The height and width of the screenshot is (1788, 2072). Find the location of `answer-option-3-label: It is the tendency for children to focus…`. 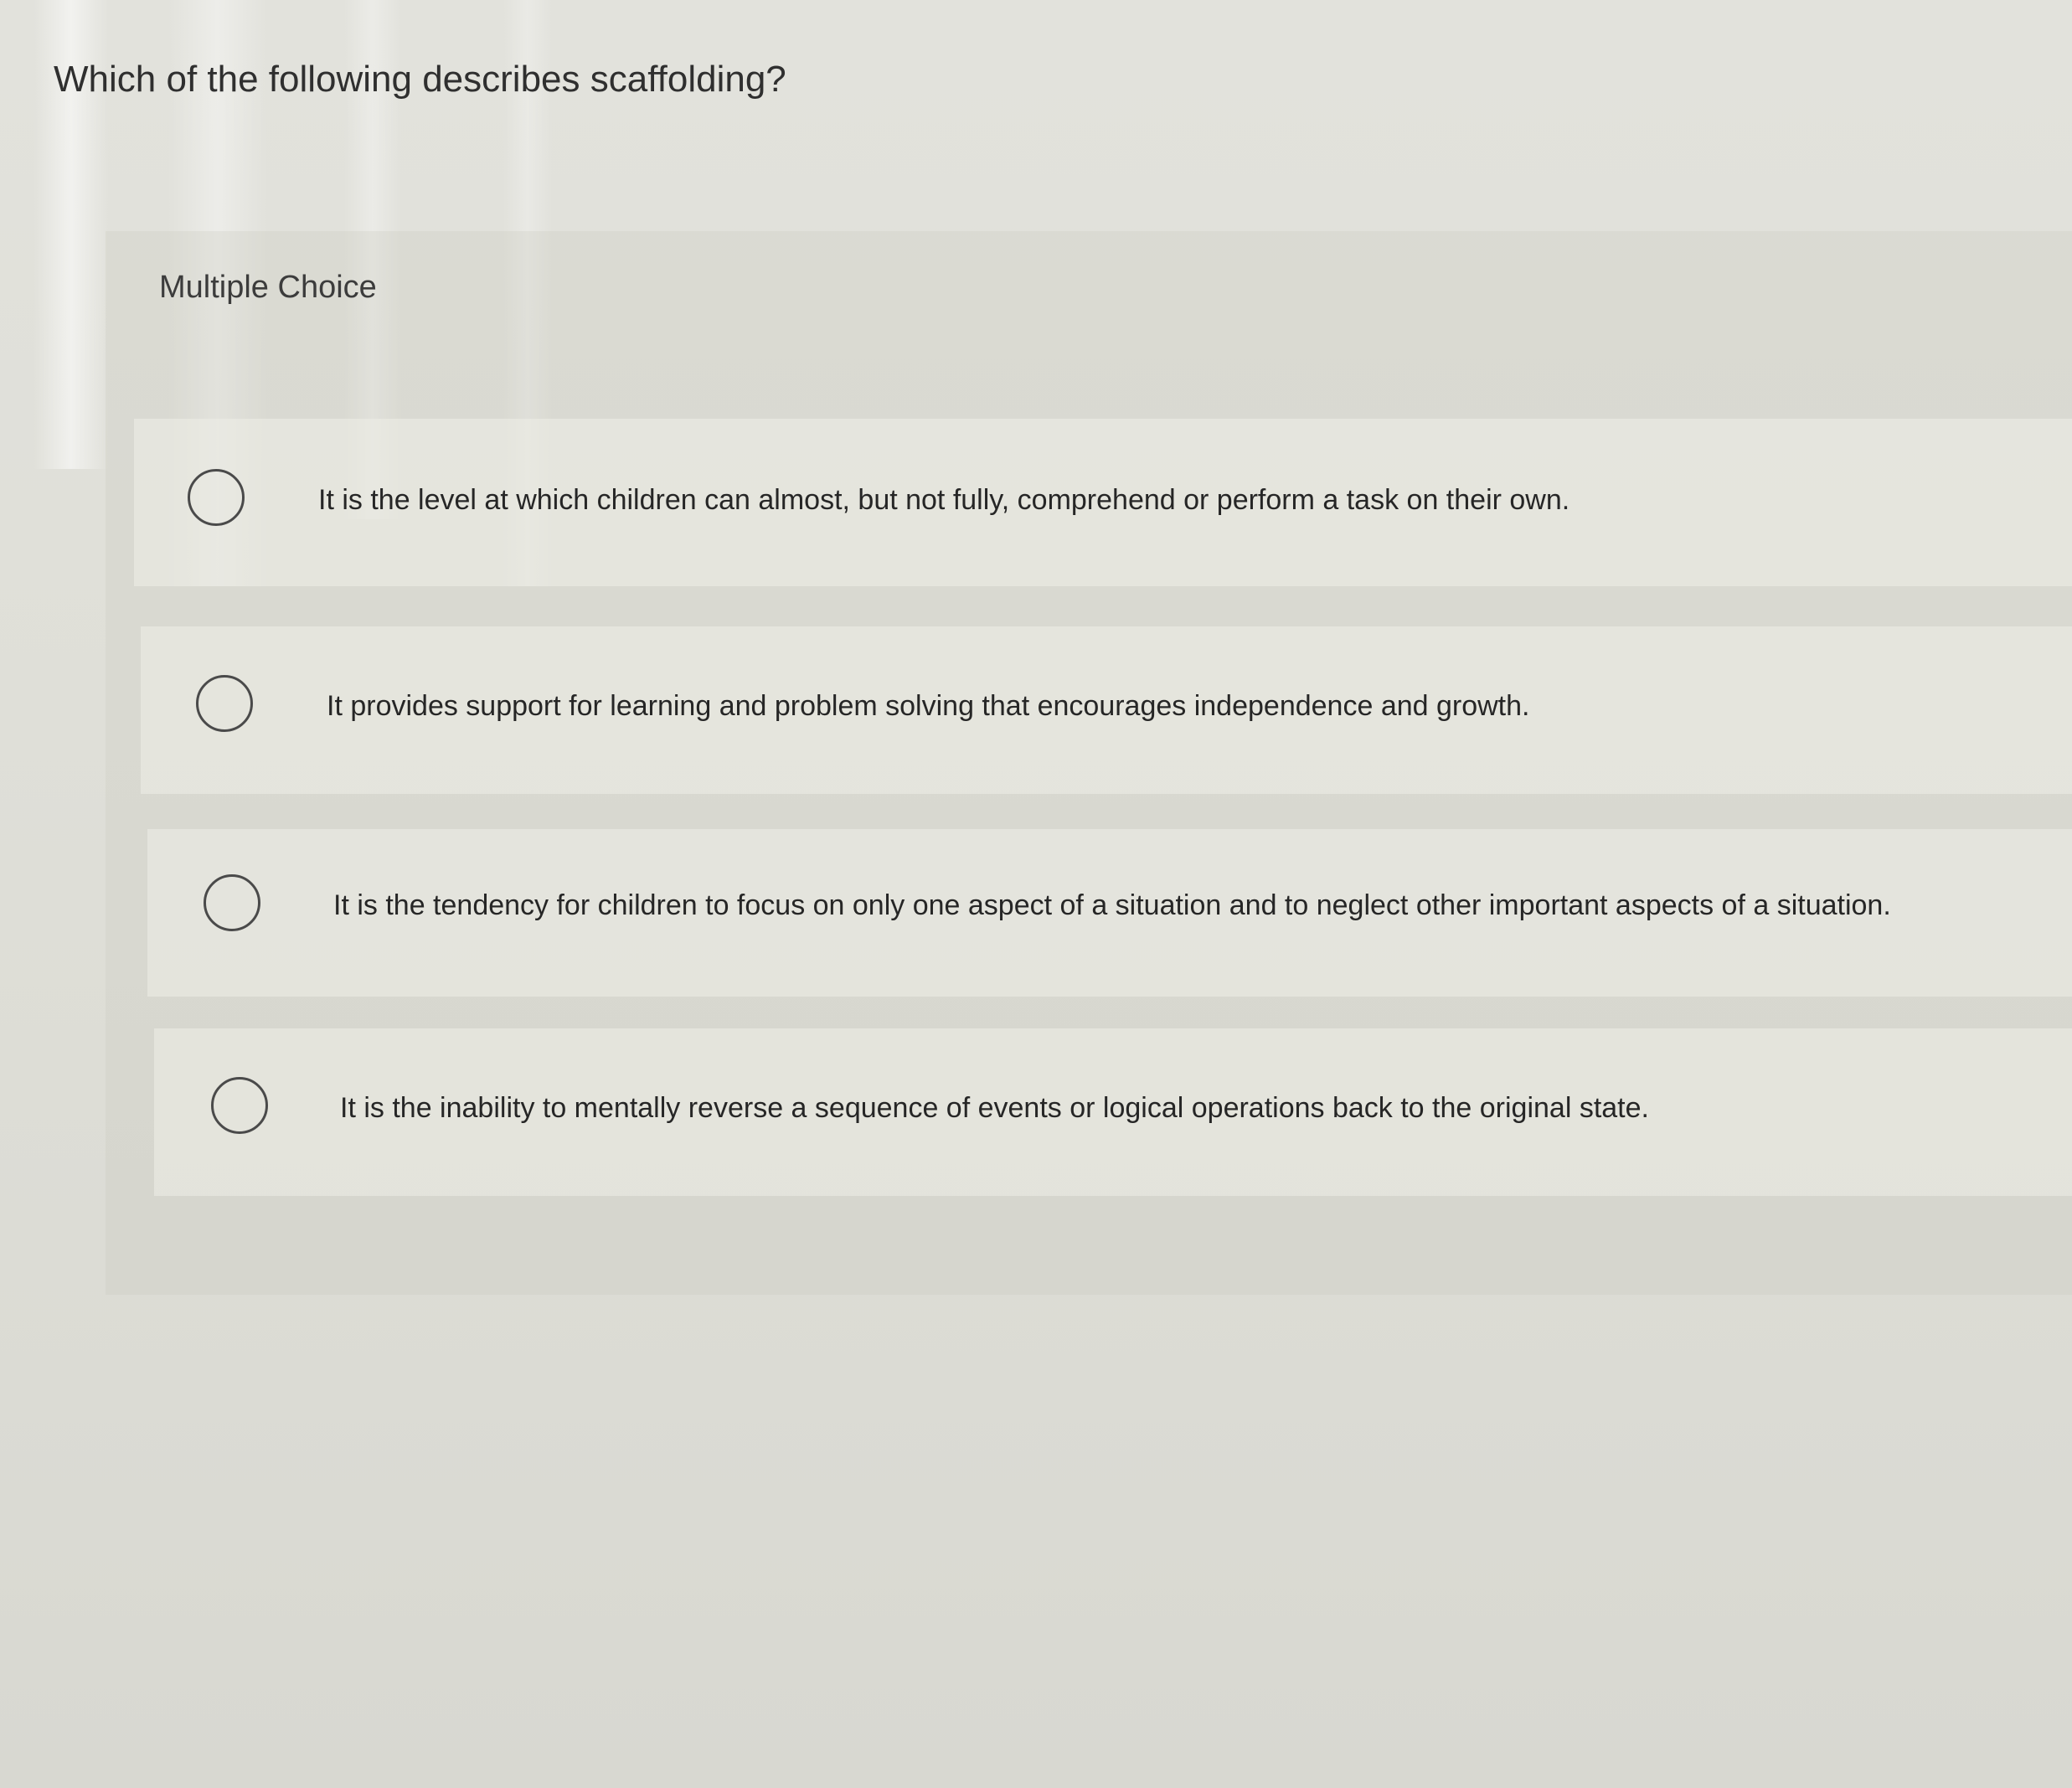

answer-option-3-label: It is the tendency for children to focus… is located at coordinates (1112, 905).